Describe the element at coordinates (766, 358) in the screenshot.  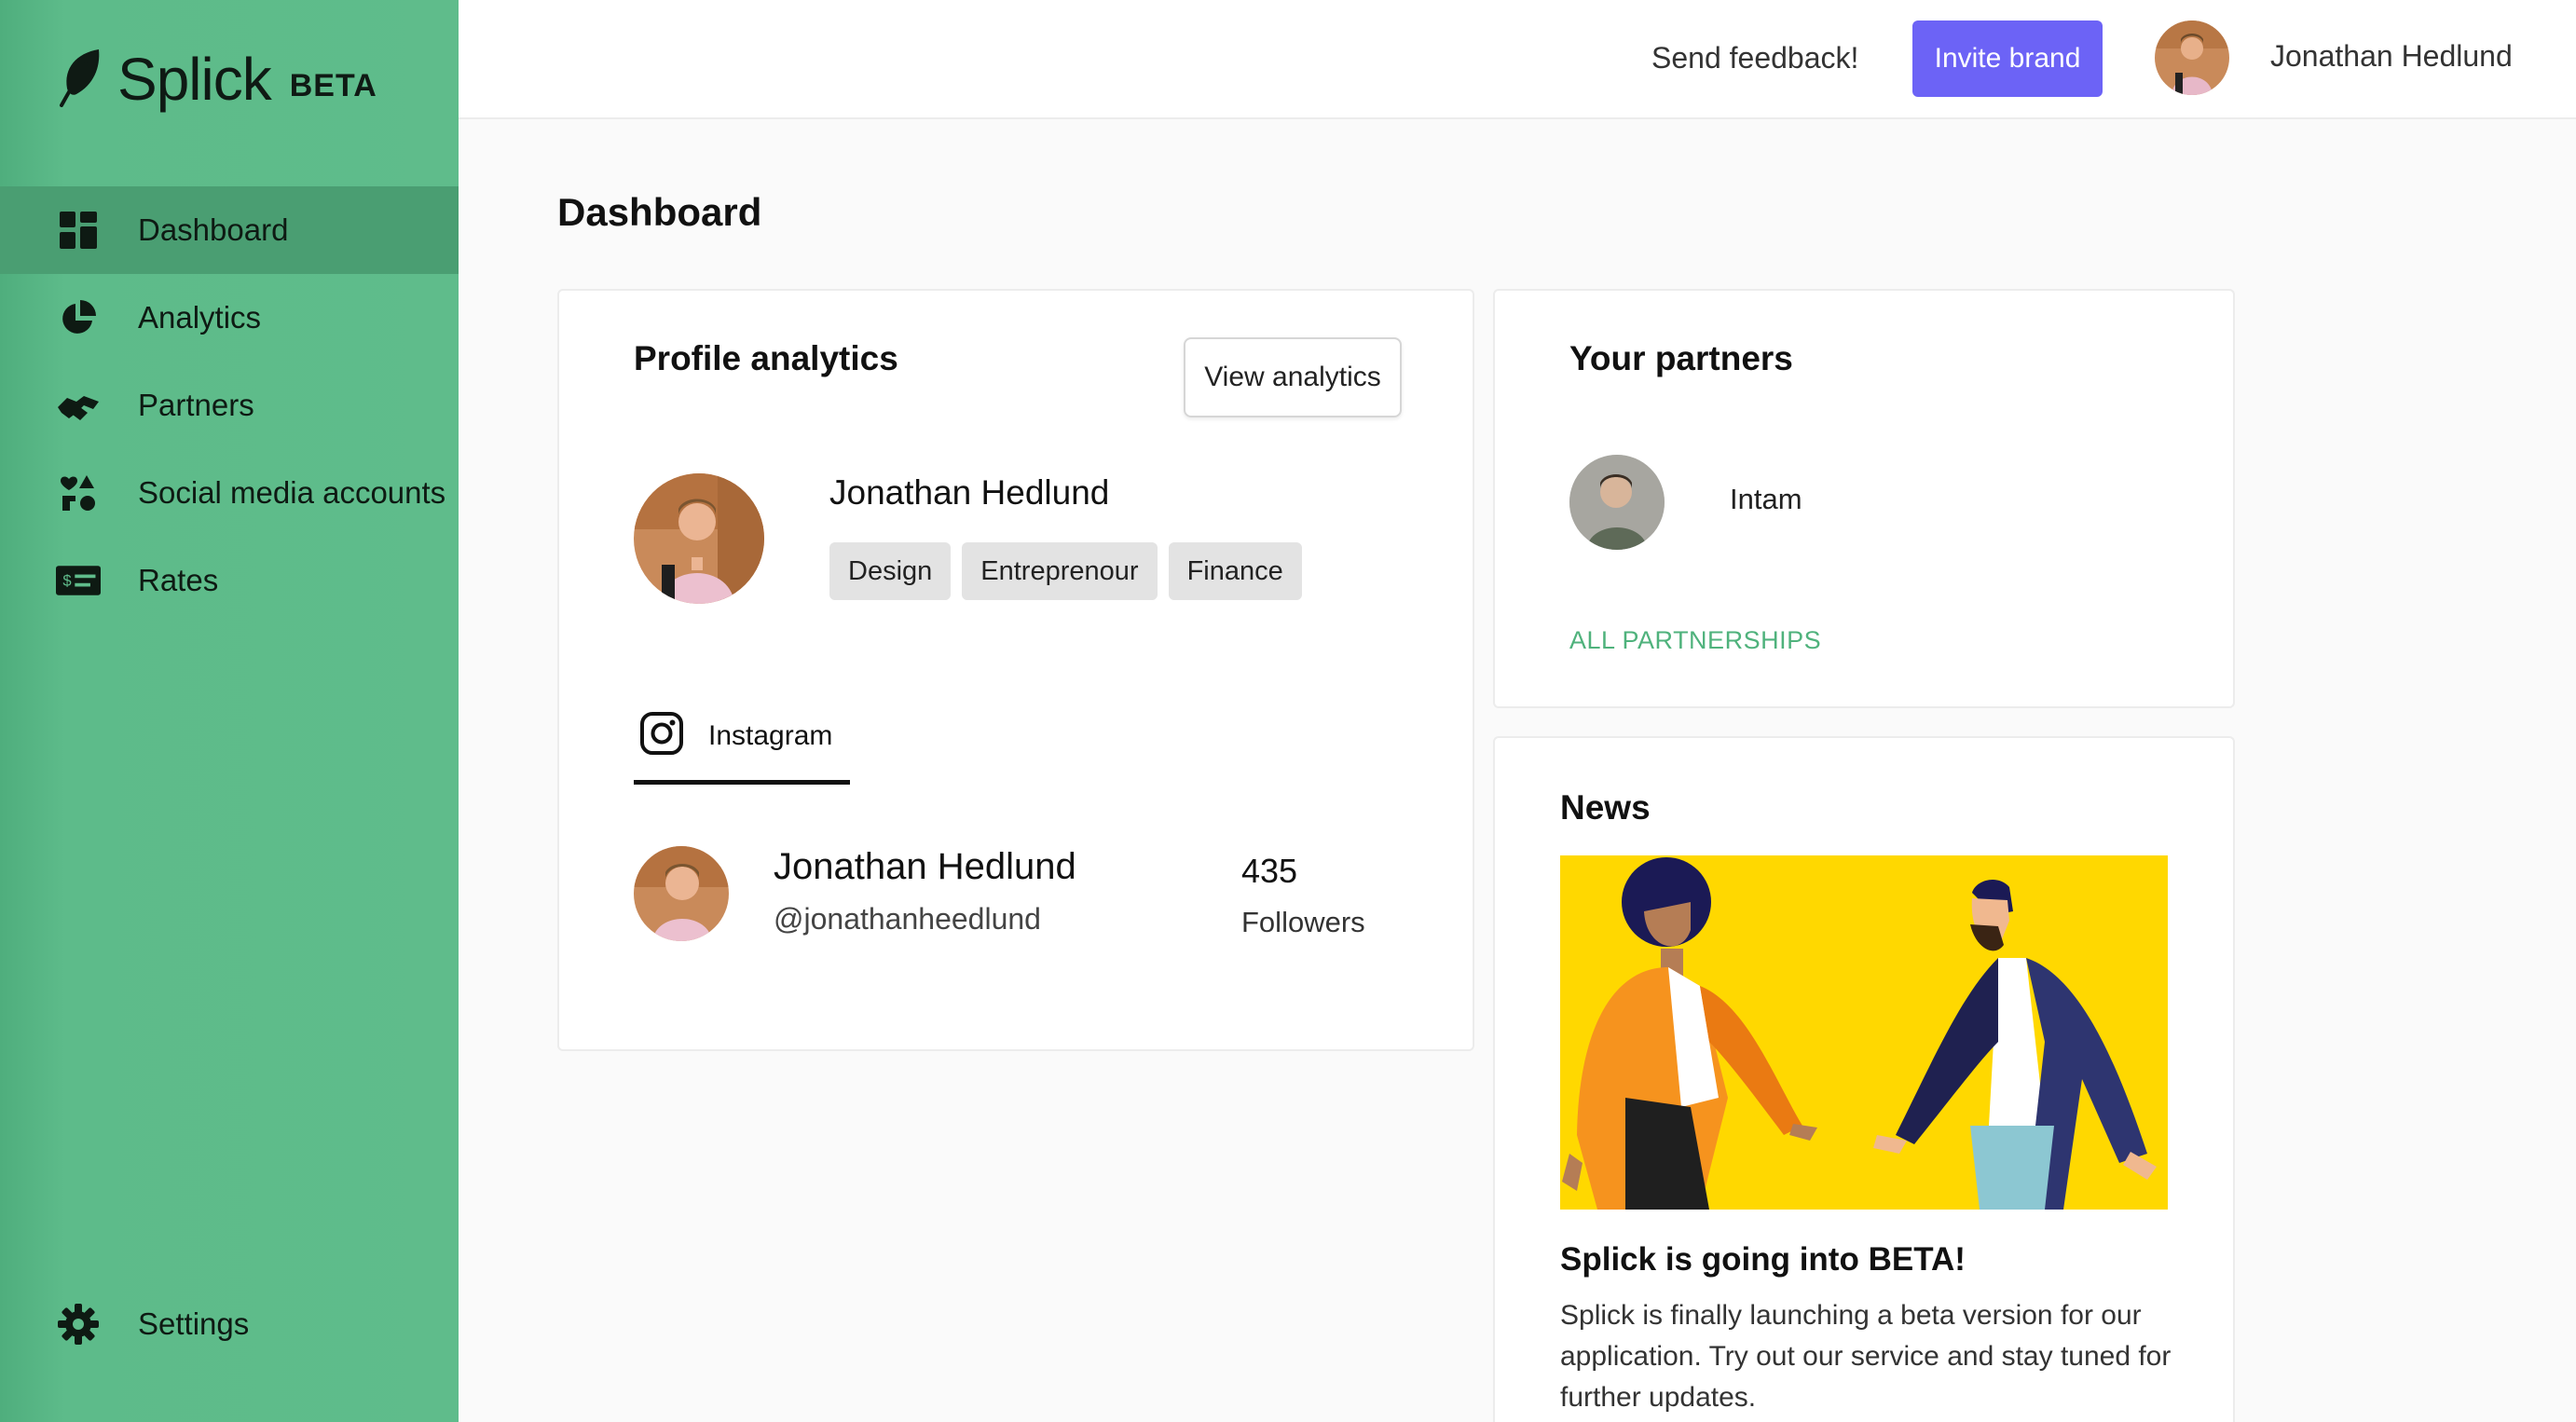
I see `card-title: Profile analytics` at that location.